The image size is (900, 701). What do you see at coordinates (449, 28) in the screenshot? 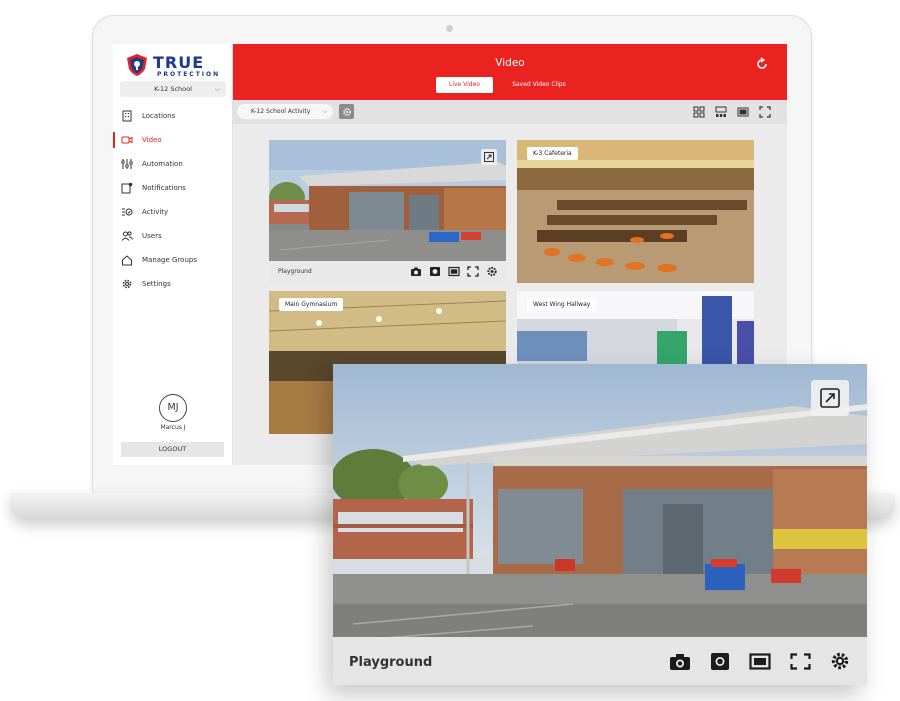
I see `laptop-webcam` at bounding box center [449, 28].